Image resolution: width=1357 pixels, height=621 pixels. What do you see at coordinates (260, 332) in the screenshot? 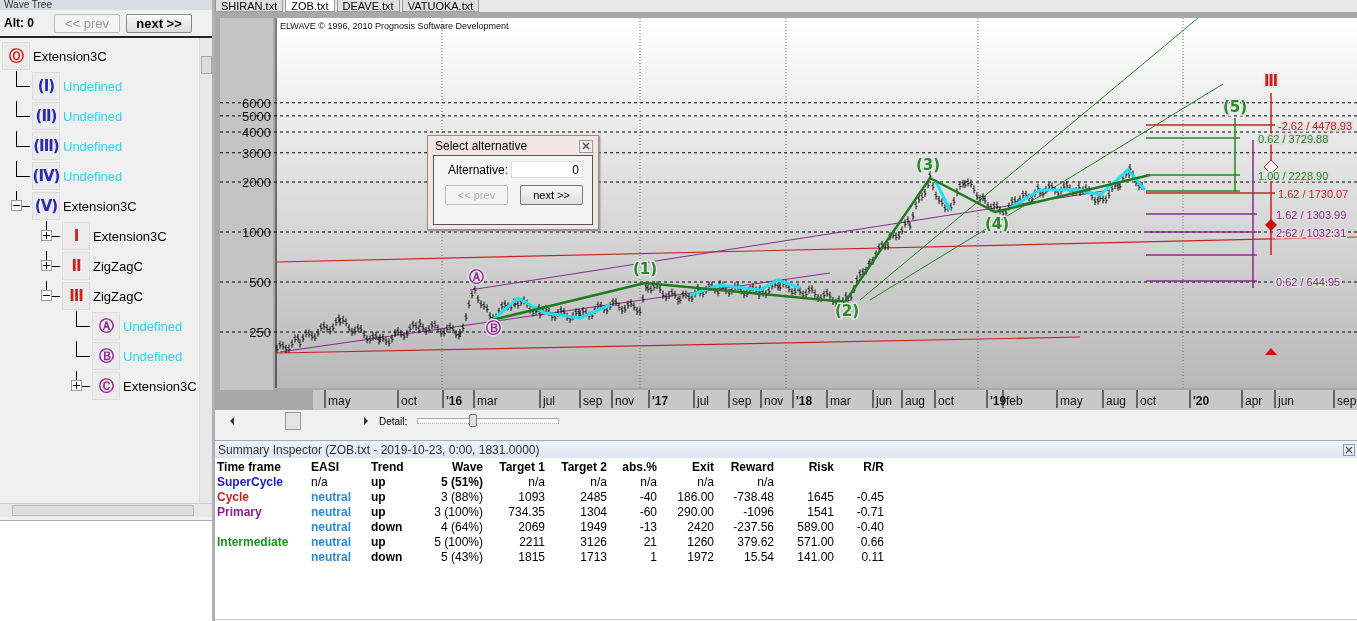
I see `axis-label: 250` at bounding box center [260, 332].